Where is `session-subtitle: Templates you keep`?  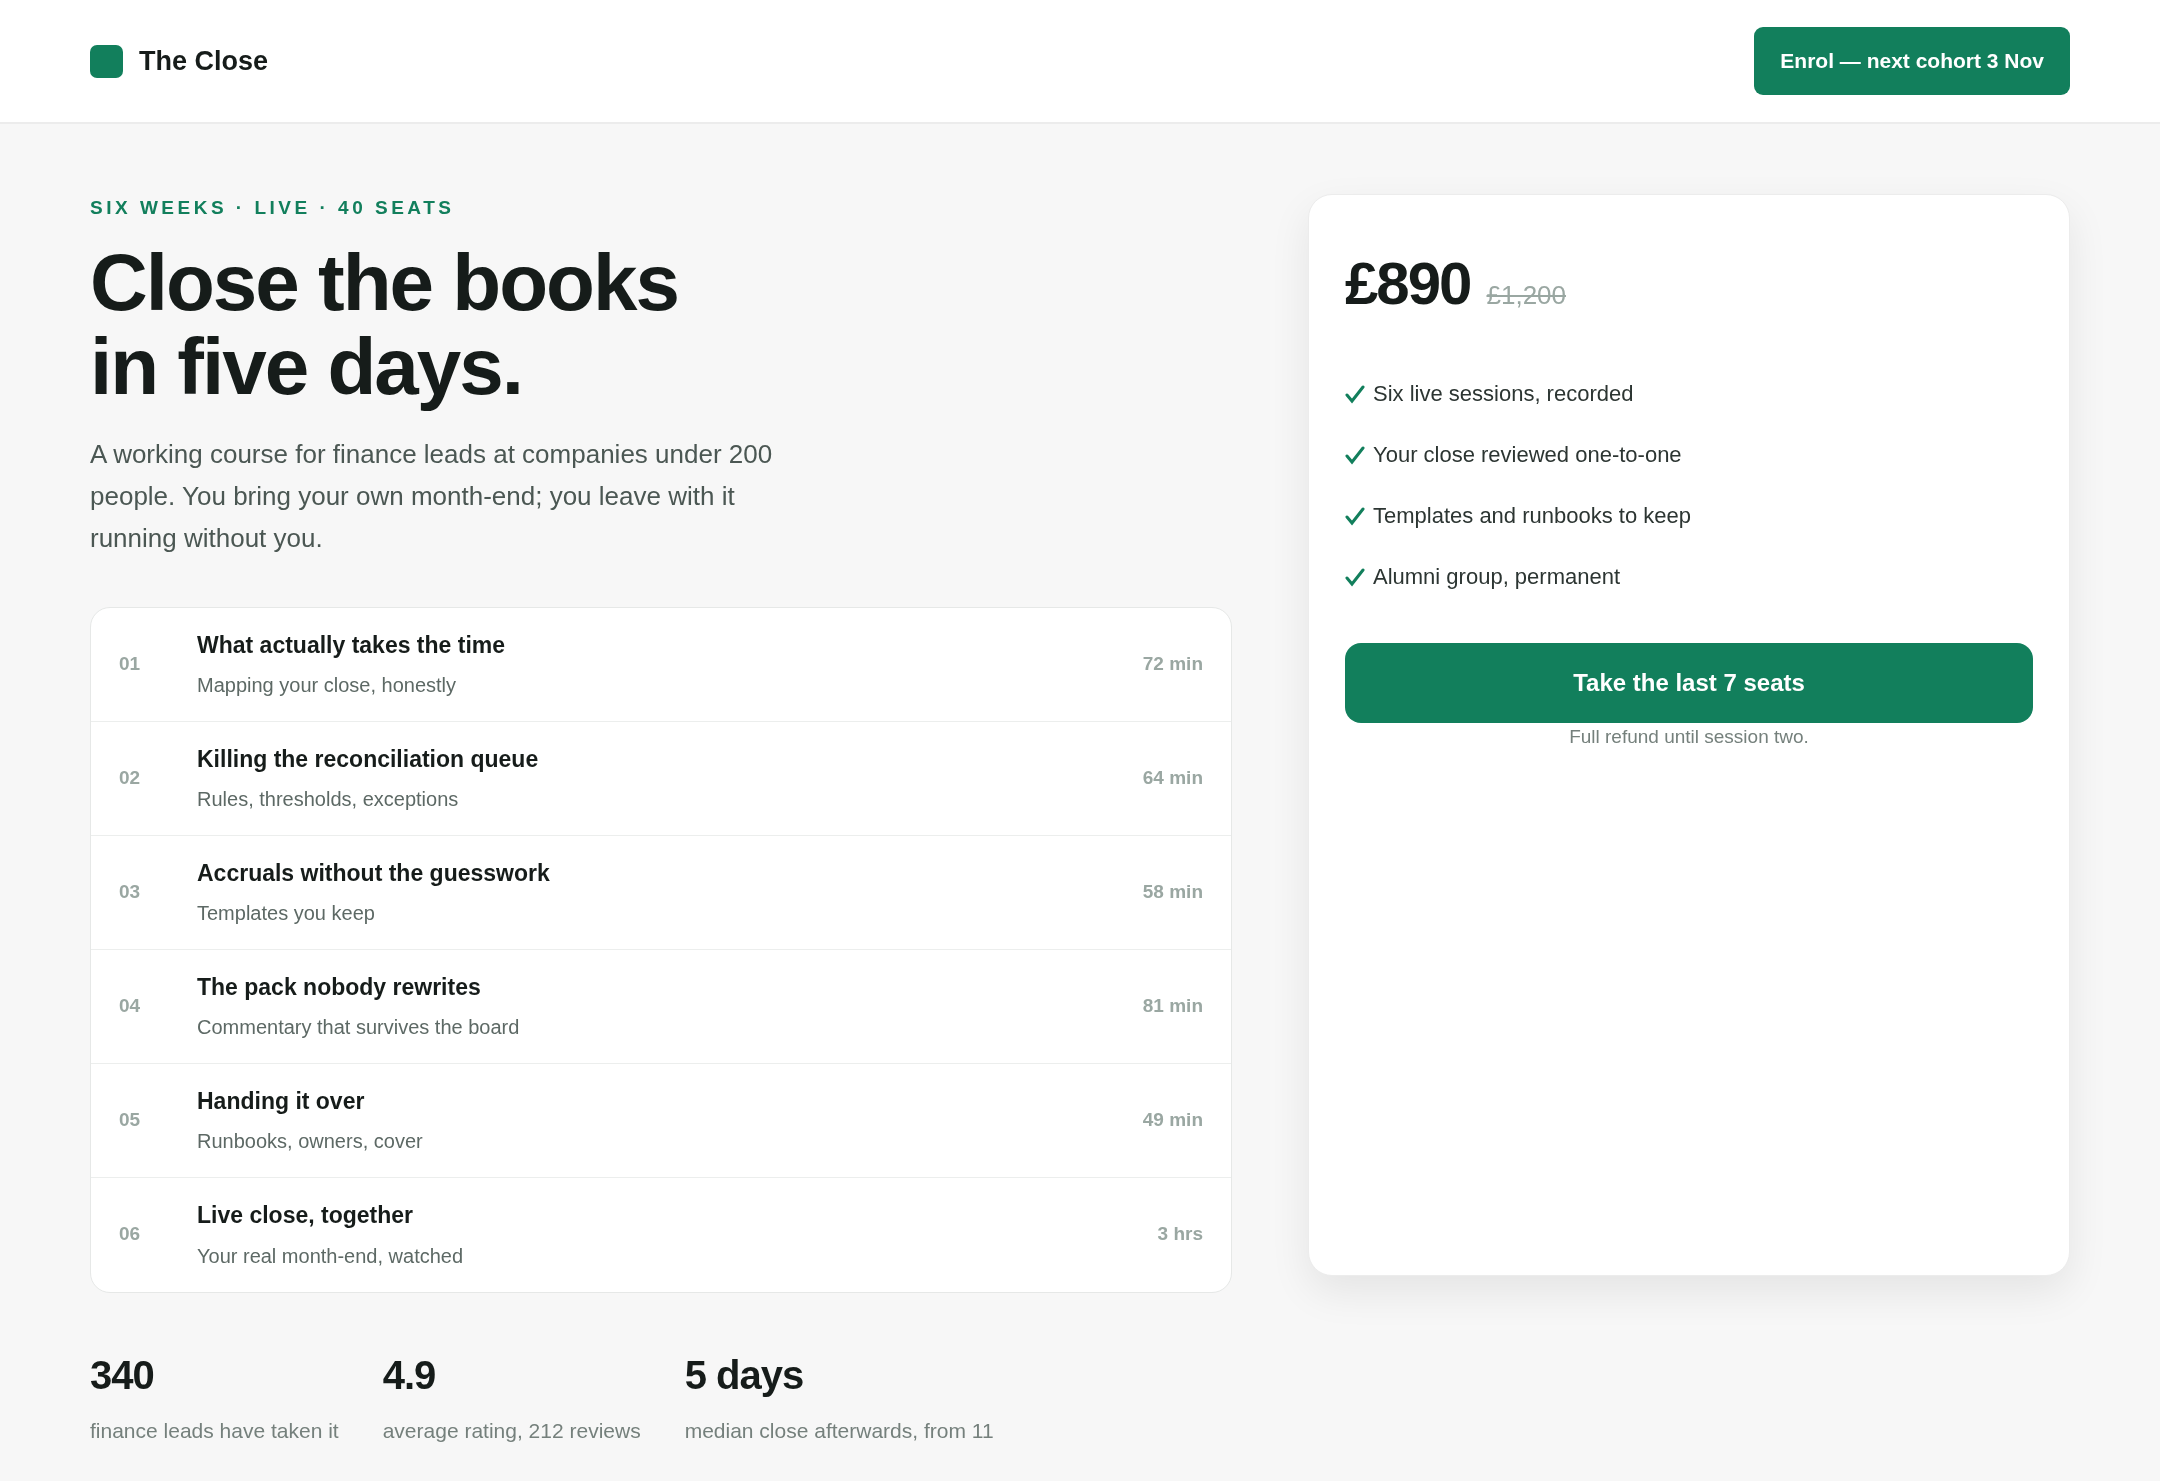 session-subtitle: Templates you keep is located at coordinates (286, 914).